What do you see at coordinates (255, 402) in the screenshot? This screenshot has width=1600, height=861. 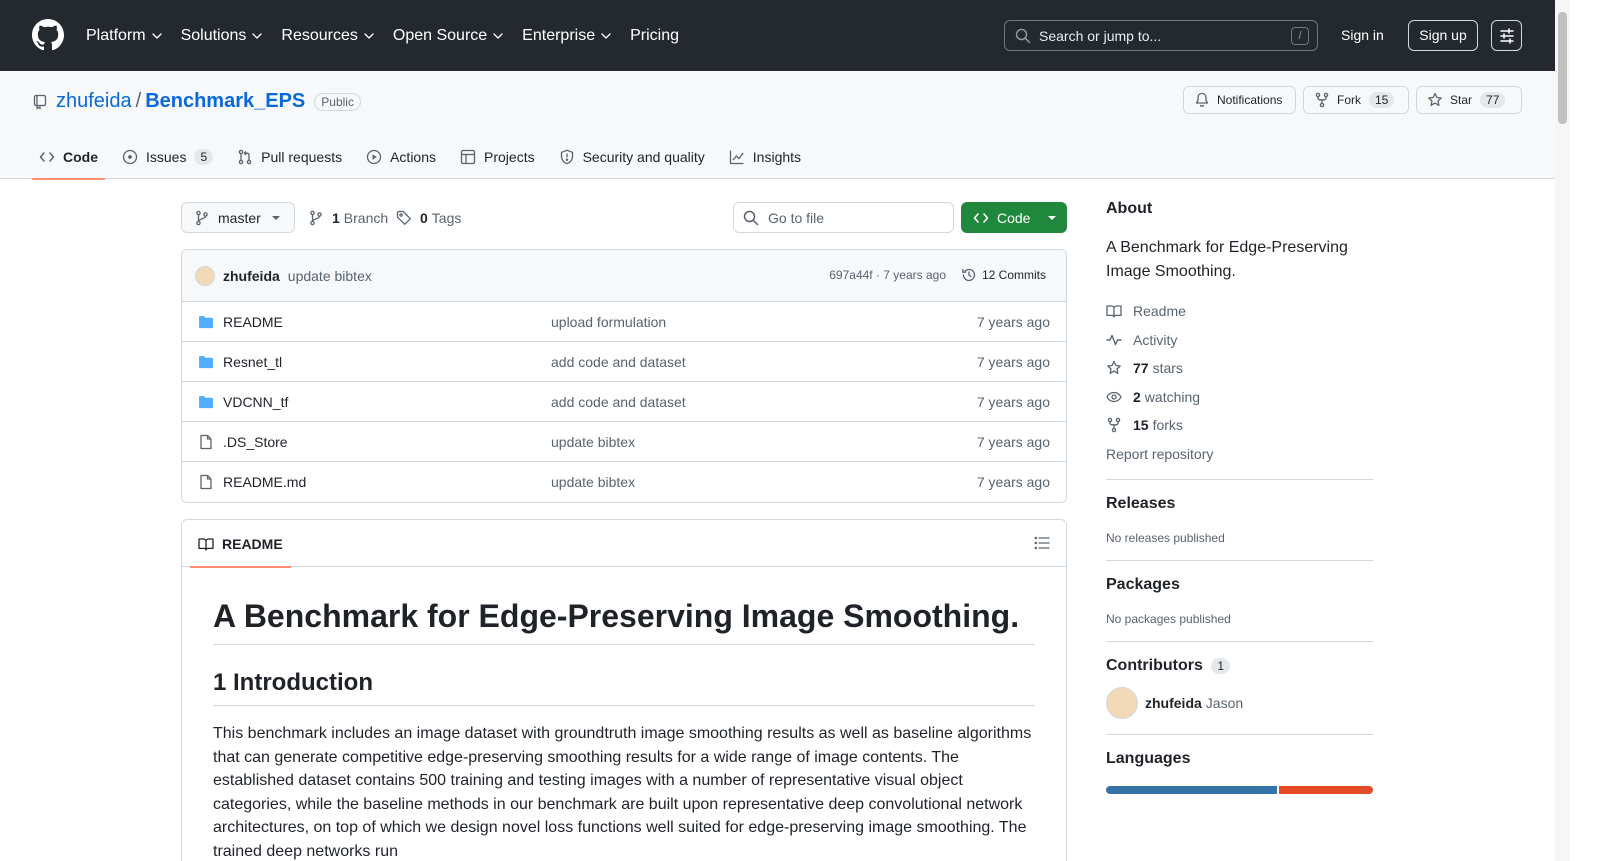 I see `file-name-link: VDCNN_tf` at bounding box center [255, 402].